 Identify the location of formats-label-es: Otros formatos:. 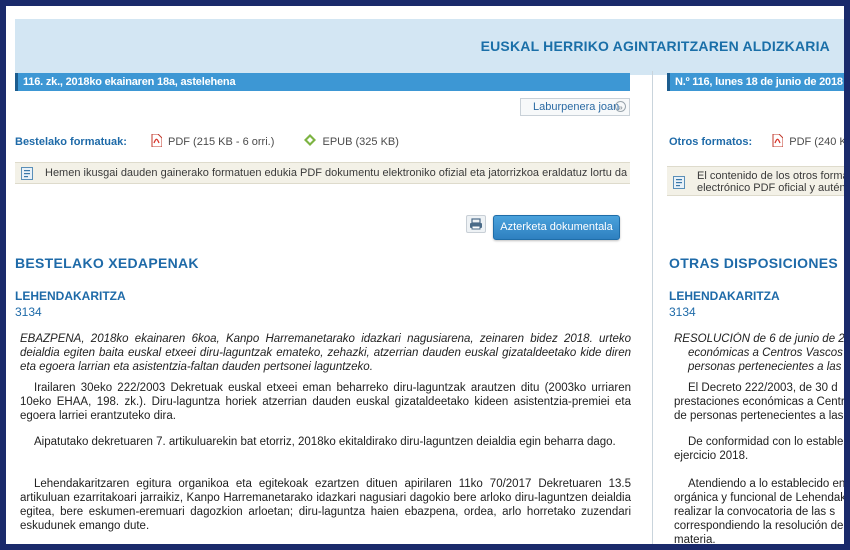
(711, 142).